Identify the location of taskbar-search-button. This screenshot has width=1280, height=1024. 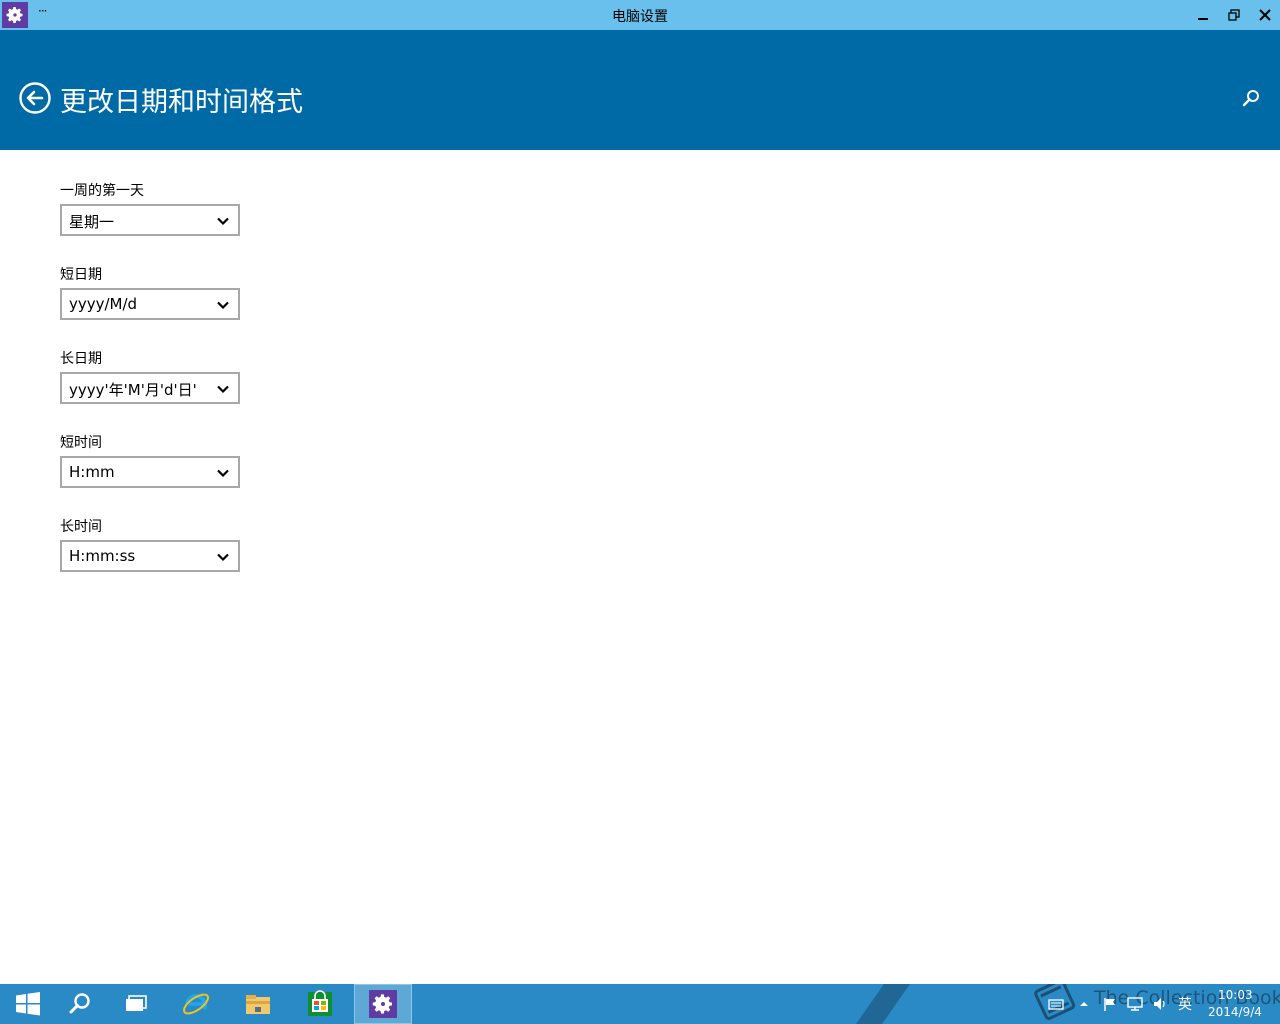
(80, 1004).